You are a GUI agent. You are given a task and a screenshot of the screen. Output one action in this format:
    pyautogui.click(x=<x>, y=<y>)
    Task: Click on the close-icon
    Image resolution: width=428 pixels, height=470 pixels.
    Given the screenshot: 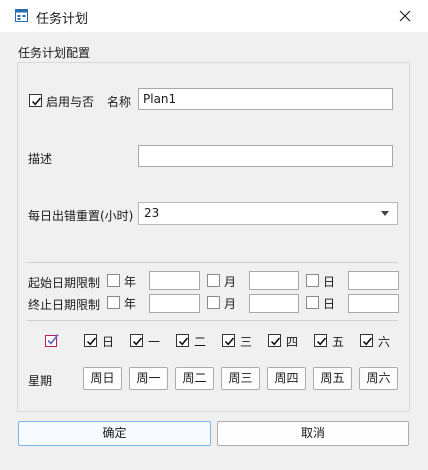 What is the action you would take?
    pyautogui.click(x=405, y=16)
    